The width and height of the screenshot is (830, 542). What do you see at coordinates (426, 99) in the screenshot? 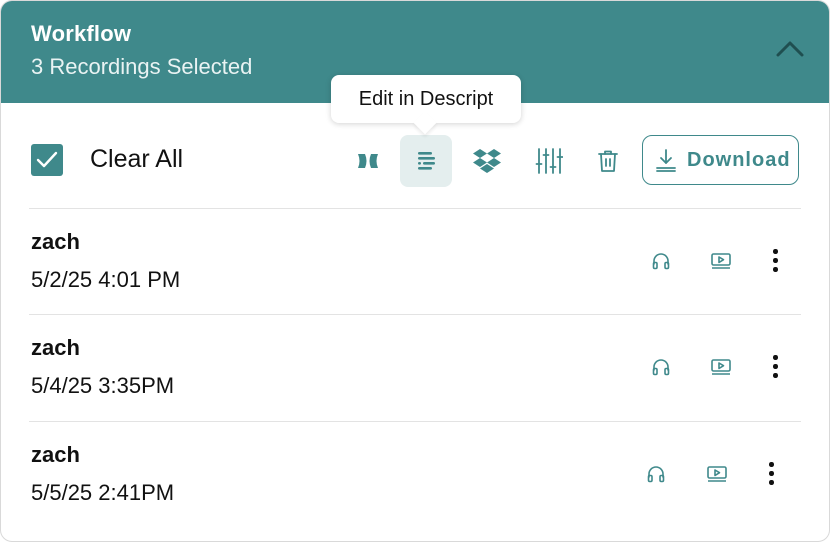
I see `tooltip: Edit in Descript` at bounding box center [426, 99].